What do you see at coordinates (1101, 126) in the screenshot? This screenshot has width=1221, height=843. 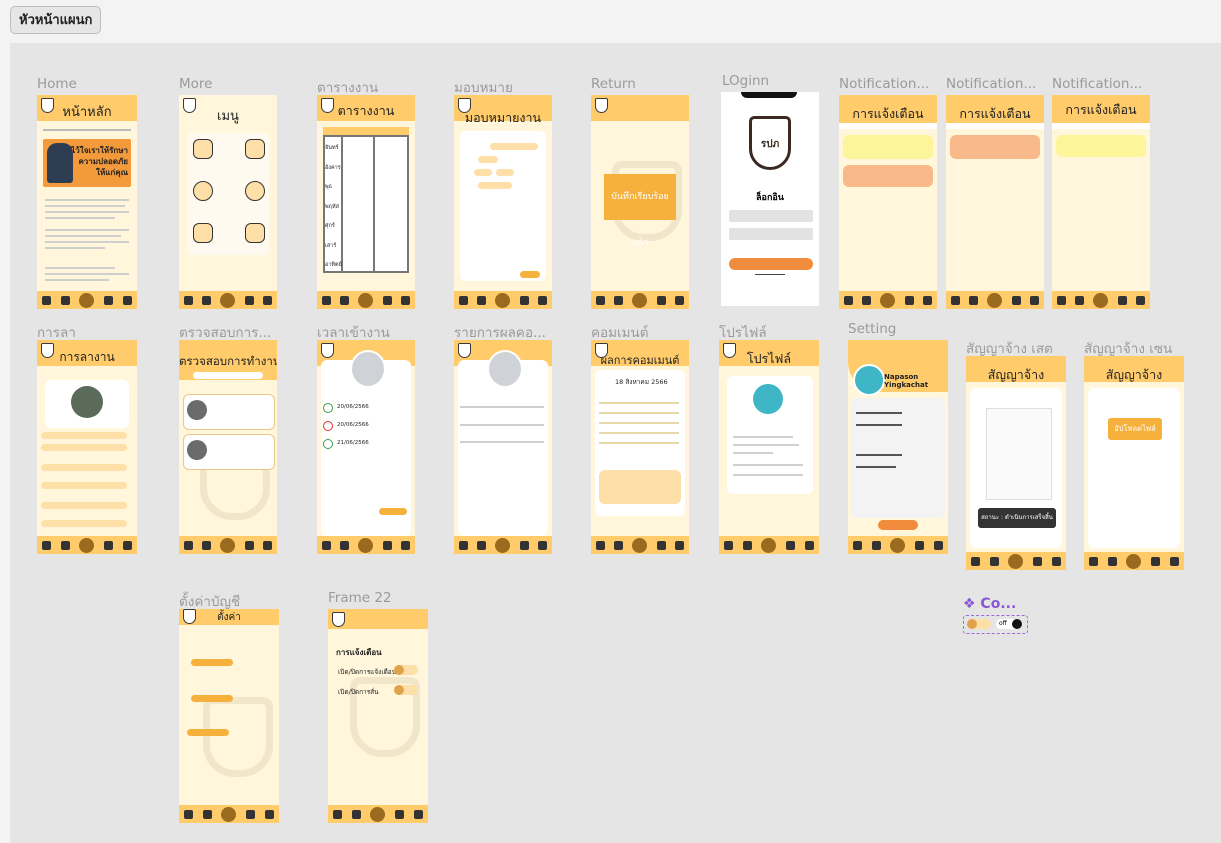 I see `notification-tabs` at bounding box center [1101, 126].